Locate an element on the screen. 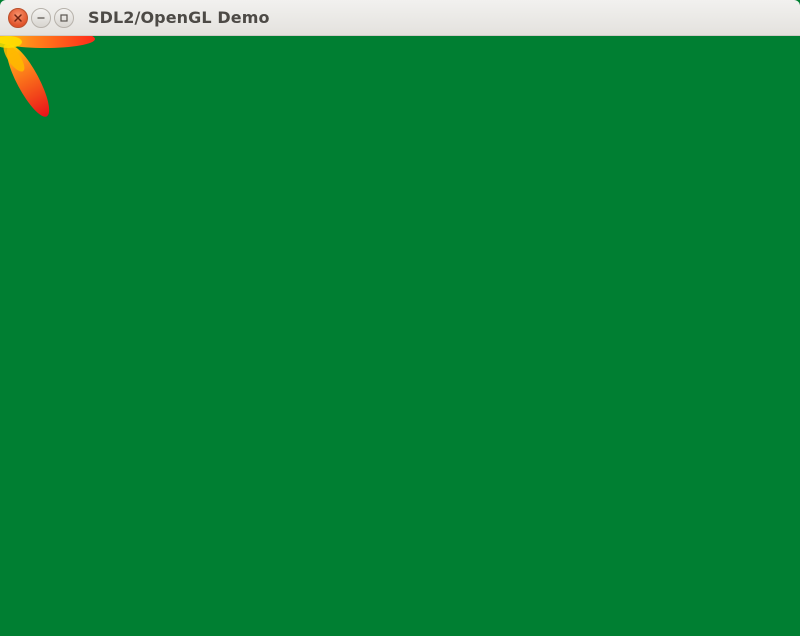 This screenshot has height=636, width=800. minimize-button is located at coordinates (41, 17).